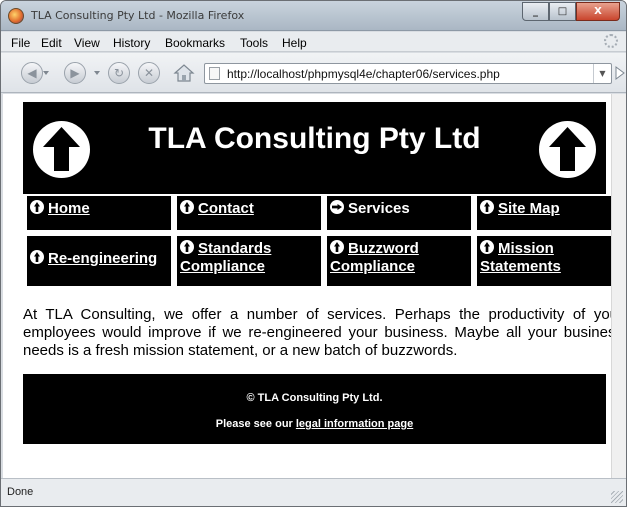 The image size is (627, 507). I want to click on stop-icon: ✕, so click(149, 73).